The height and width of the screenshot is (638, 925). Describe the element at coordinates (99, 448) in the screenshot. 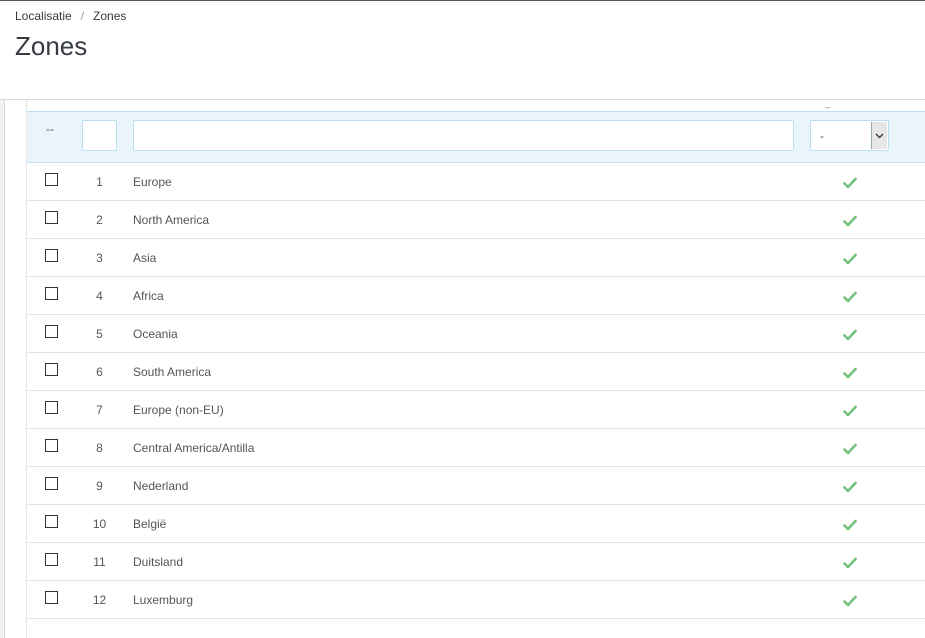

I see `zone-id: 8` at that location.